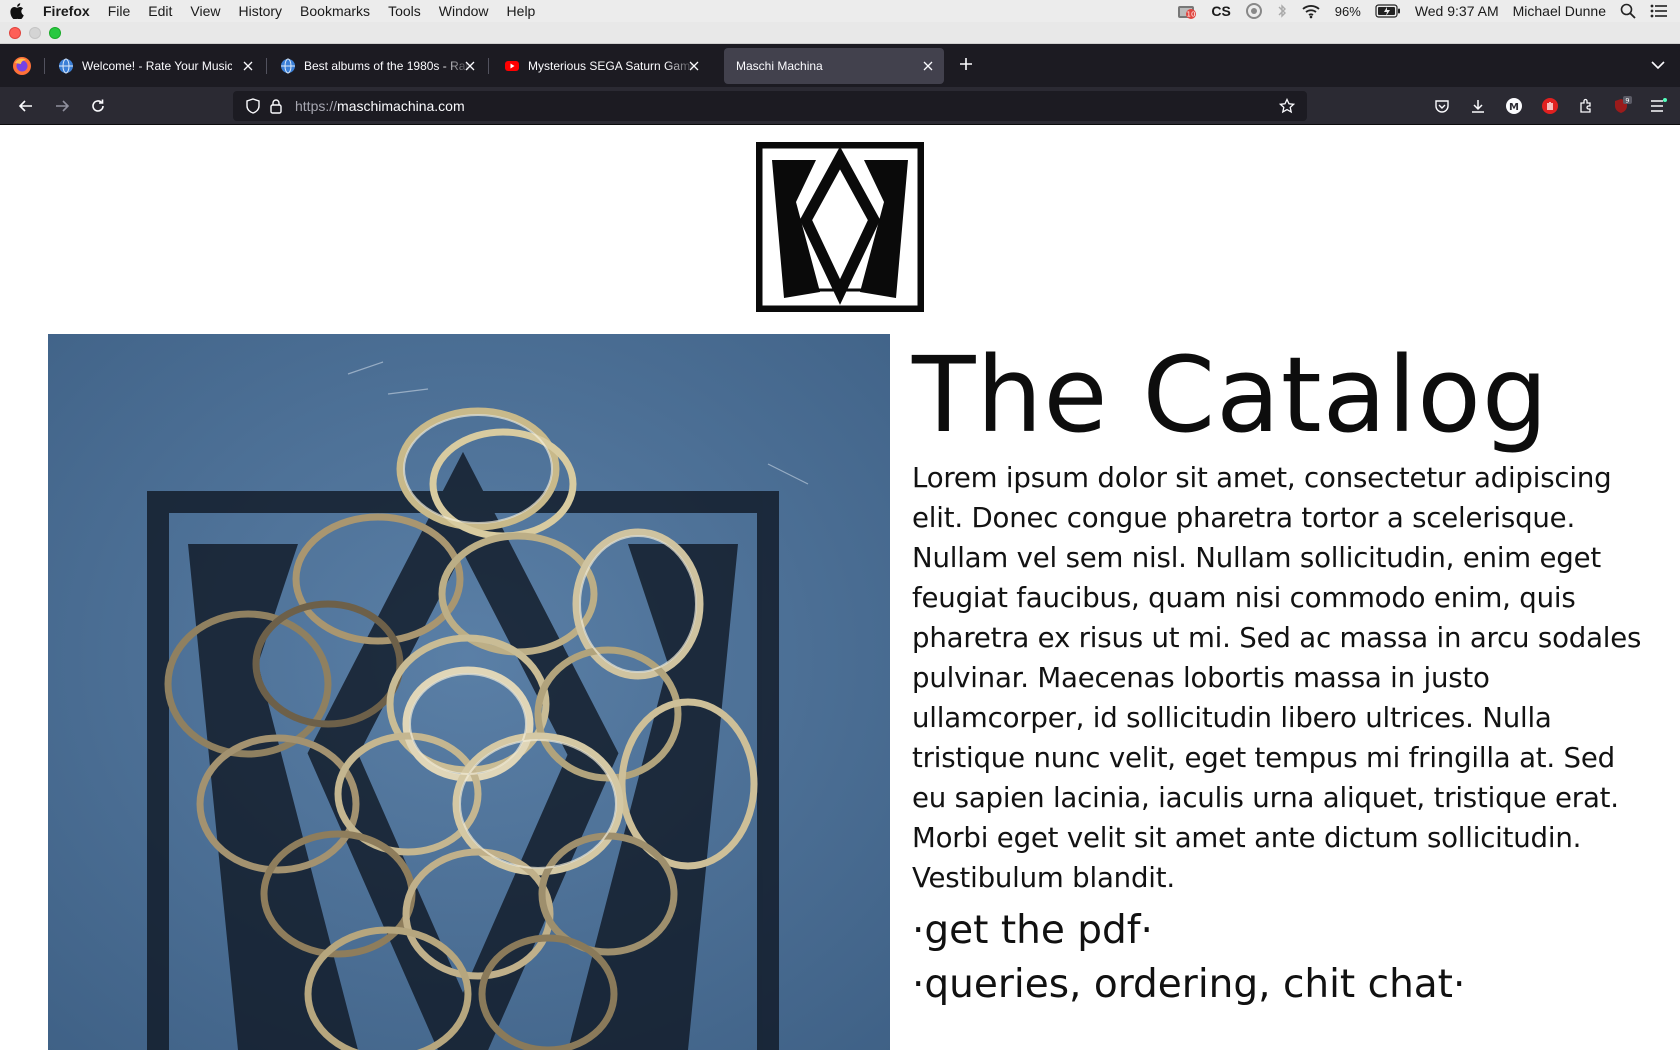 Image resolution: width=1680 pixels, height=1050 pixels. Describe the element at coordinates (1287, 108) in the screenshot. I see `bookmark-star-icon` at that location.